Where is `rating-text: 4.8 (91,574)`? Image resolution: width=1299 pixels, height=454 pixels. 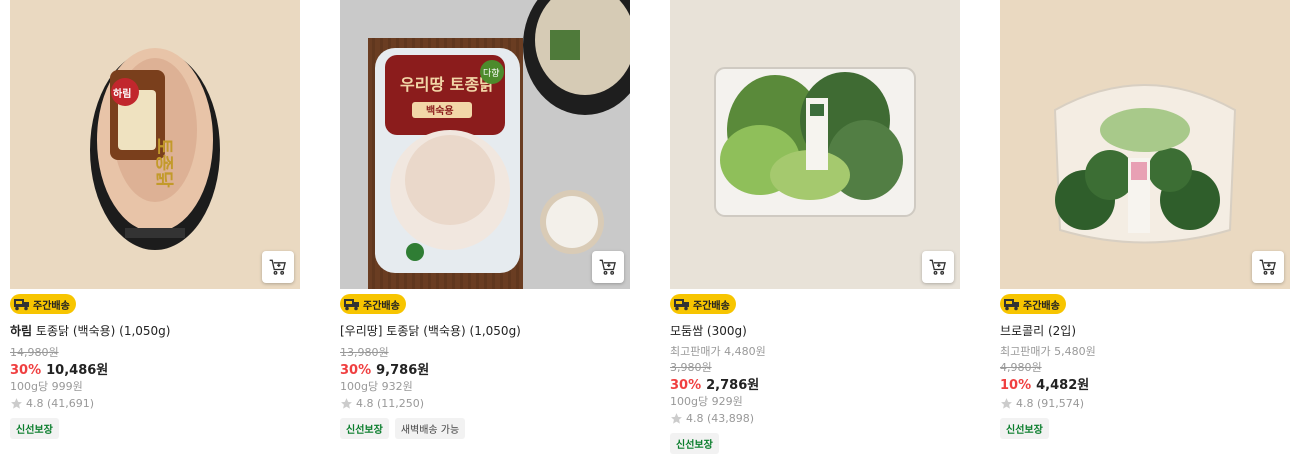
rating-text: 4.8 (91,574) is located at coordinates (1050, 403).